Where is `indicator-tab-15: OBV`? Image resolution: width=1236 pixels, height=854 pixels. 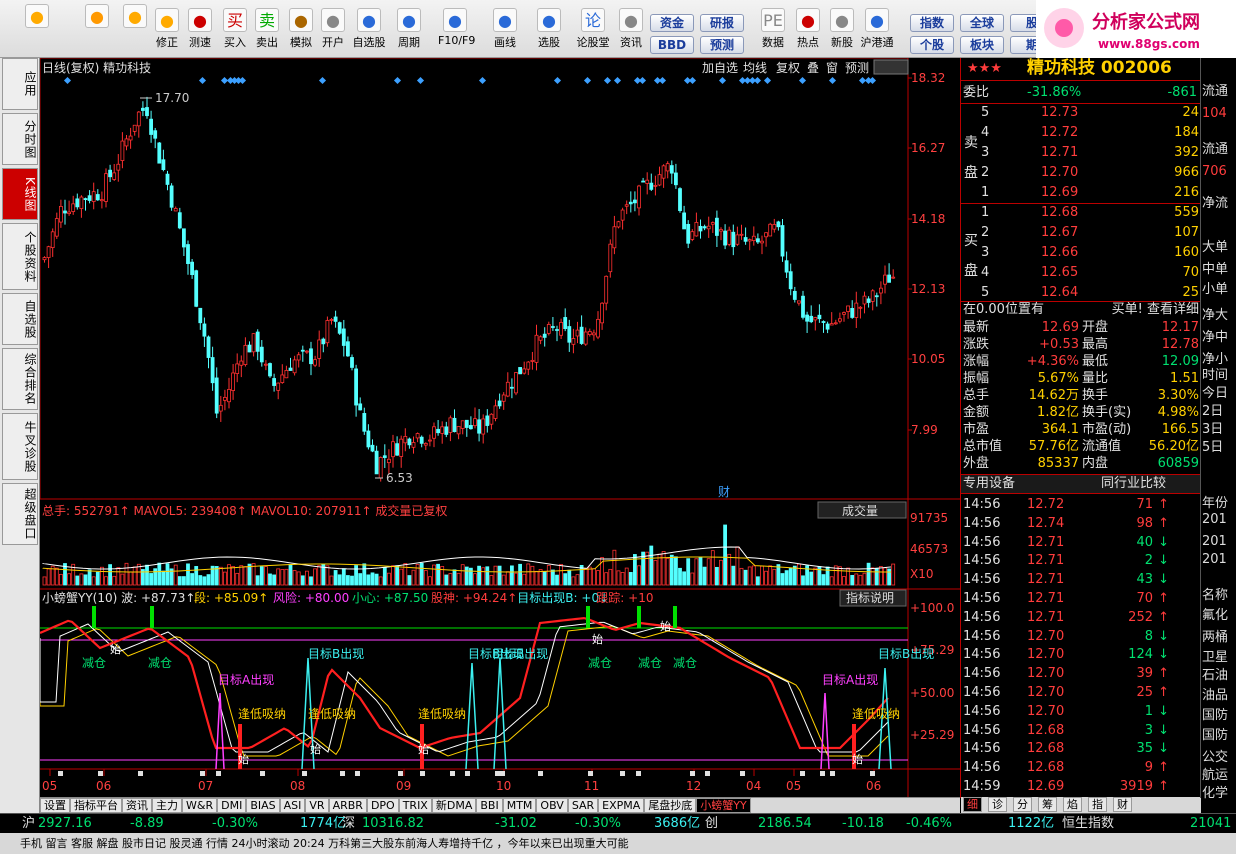
indicator-tab-15: OBV is located at coordinates (552, 805).